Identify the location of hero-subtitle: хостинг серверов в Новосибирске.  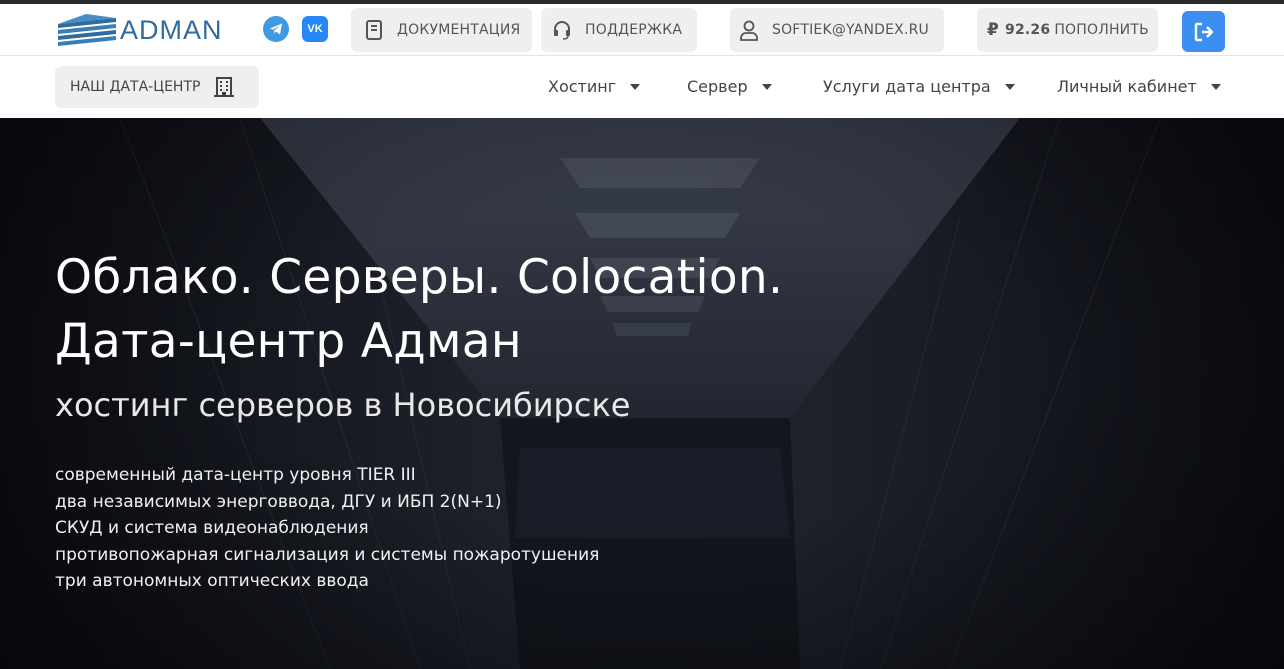
(343, 405).